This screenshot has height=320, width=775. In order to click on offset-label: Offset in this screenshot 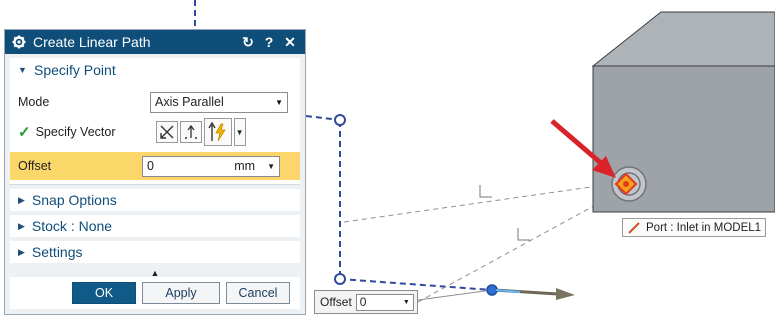, I will do `click(76, 166)`.